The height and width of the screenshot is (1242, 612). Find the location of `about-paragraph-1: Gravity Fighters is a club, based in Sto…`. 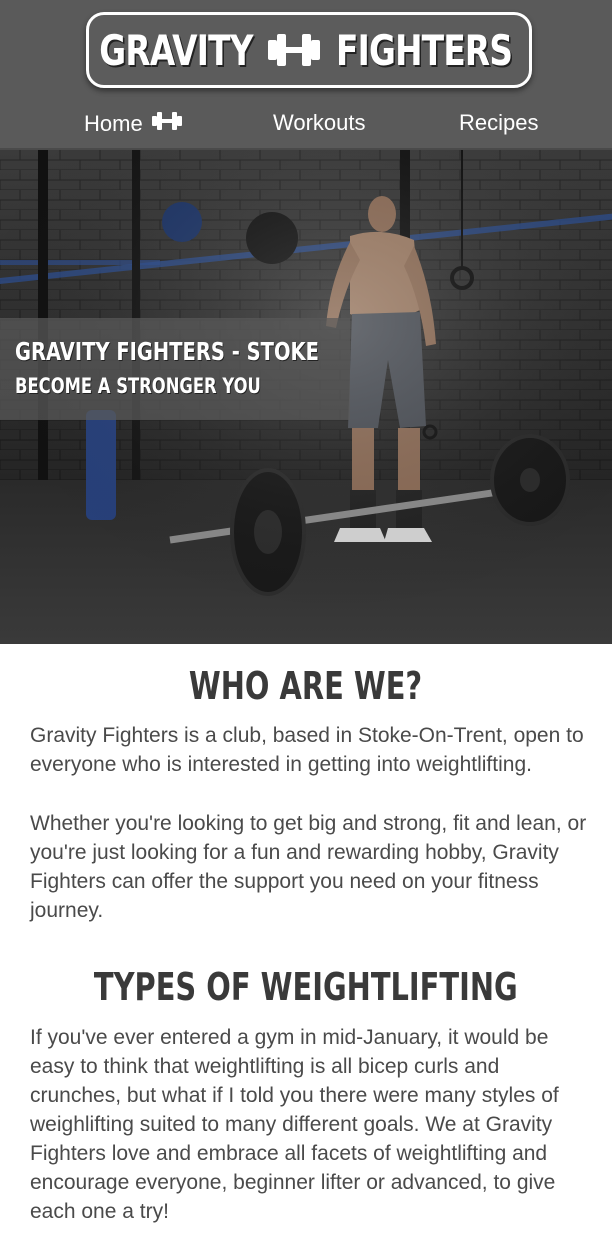

about-paragraph-1: Gravity Fighters is a club, based in Sto… is located at coordinates (307, 750).